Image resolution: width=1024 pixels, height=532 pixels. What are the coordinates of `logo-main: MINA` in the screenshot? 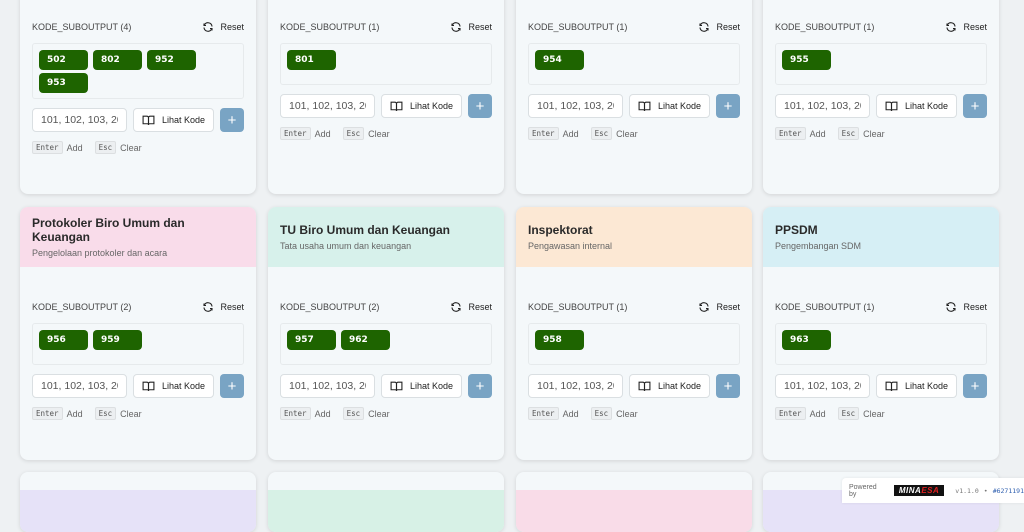 It's located at (910, 490).